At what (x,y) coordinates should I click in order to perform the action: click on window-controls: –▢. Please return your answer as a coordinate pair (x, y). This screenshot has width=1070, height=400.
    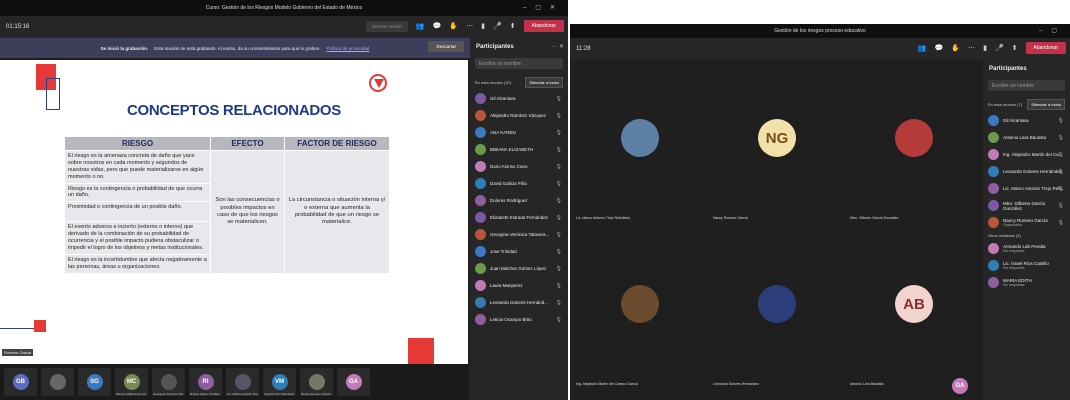
    Looking at the image, I should click on (1052, 31).